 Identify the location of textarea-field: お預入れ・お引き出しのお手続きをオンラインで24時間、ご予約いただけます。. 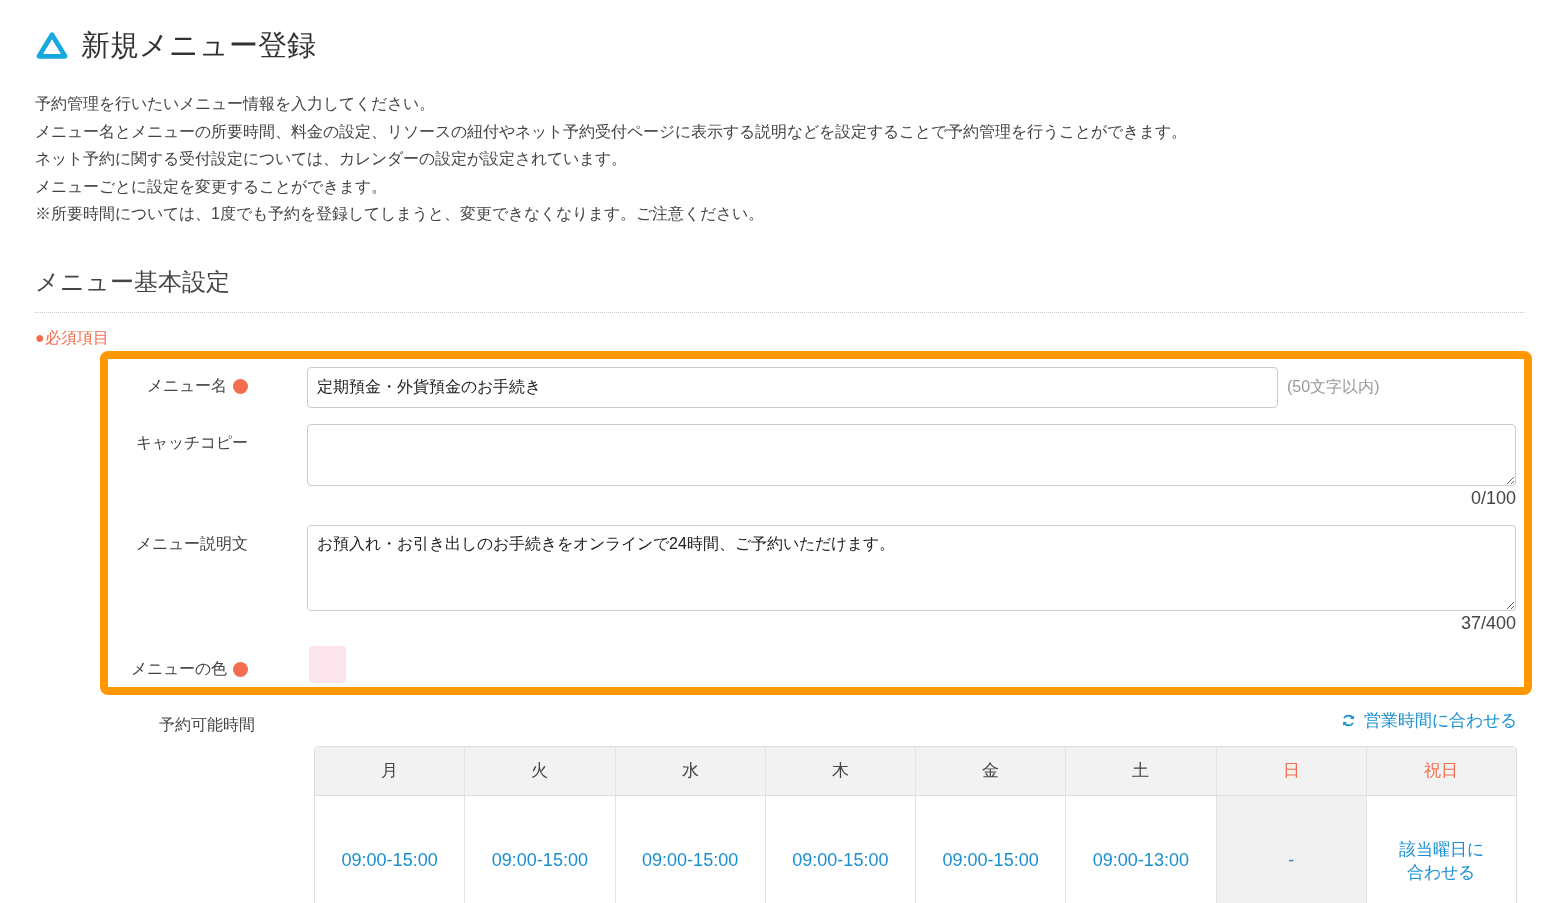
(911, 567).